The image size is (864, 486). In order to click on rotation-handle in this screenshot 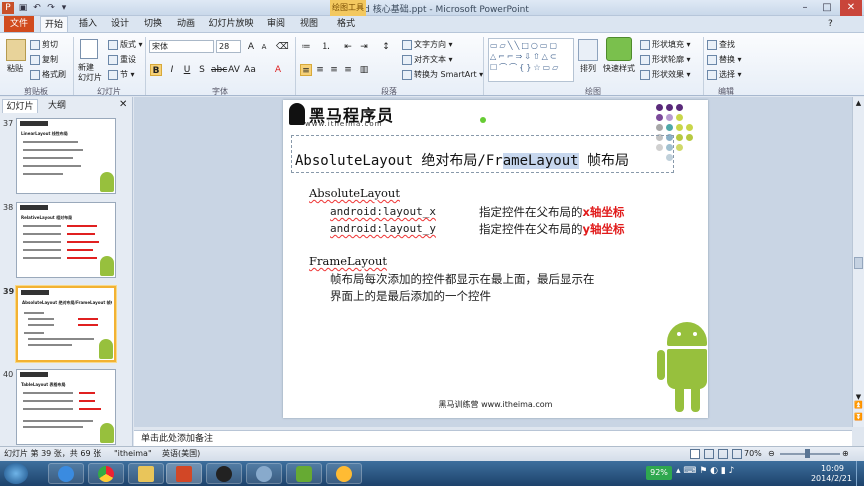, I will do `click(483, 120)`.